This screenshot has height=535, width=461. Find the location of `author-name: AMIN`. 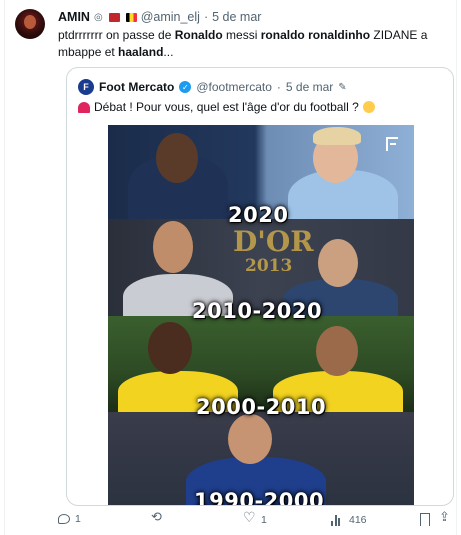

author-name: AMIN is located at coordinates (74, 17).